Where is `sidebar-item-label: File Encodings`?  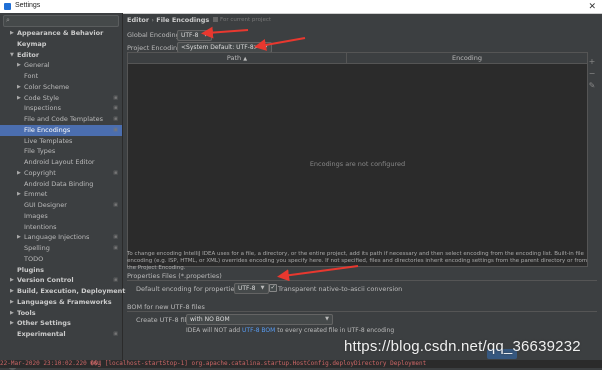
sidebar-item-label: File Encodings is located at coordinates (47, 129).